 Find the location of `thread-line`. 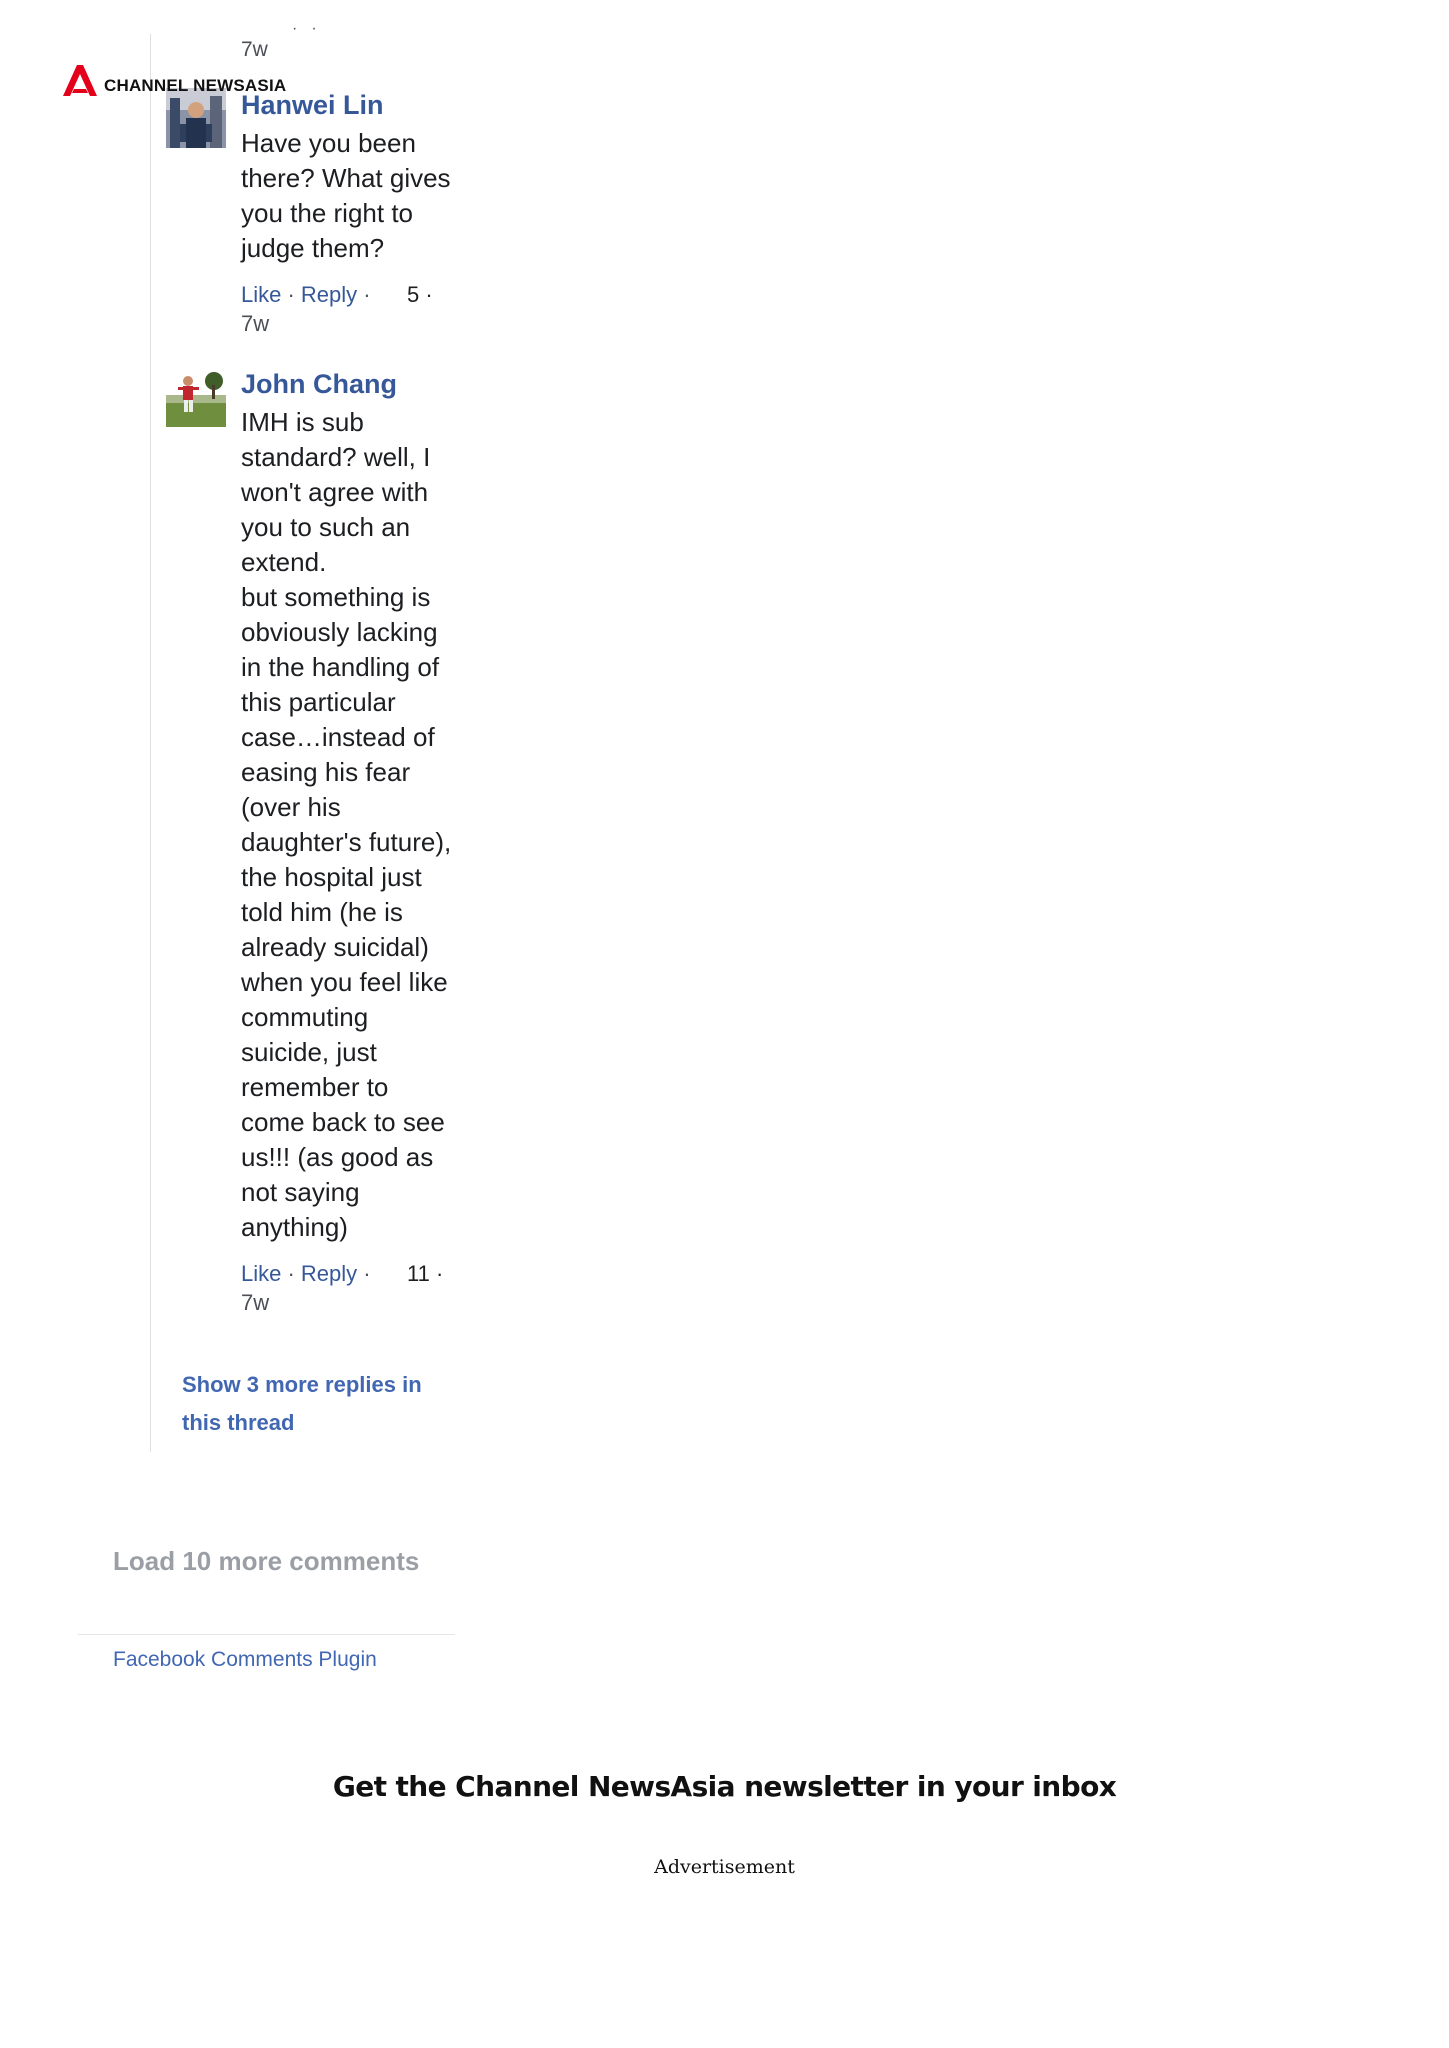

thread-line is located at coordinates (150, 743).